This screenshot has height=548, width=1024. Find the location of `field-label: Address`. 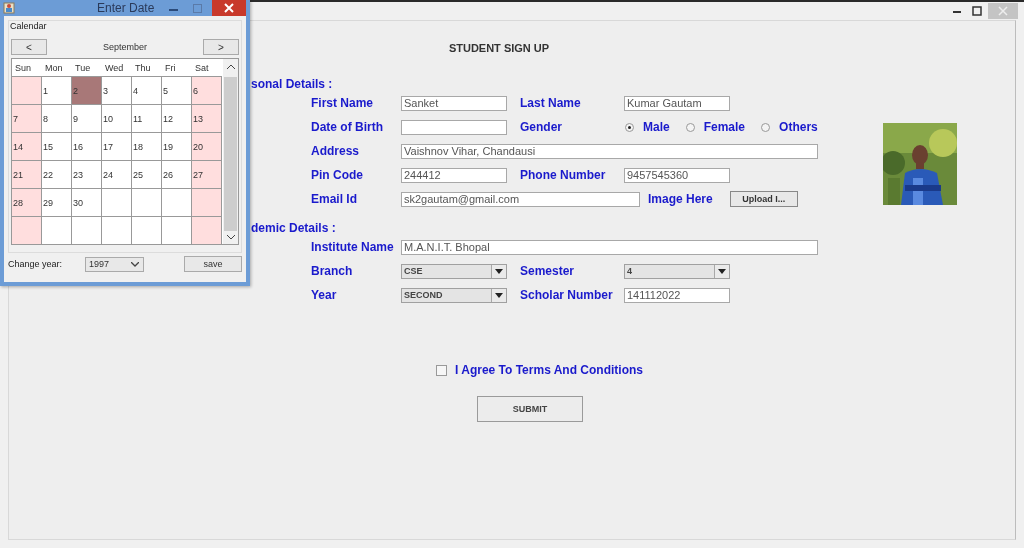

field-label: Address is located at coordinates (335, 151).